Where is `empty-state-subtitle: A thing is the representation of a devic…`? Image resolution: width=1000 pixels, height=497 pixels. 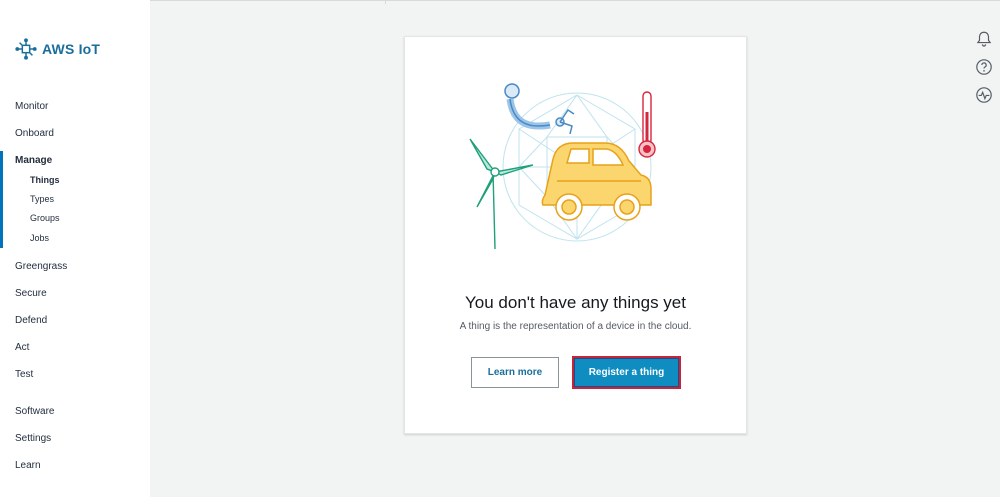
empty-state-subtitle: A thing is the representation of a devic… is located at coordinates (575, 326).